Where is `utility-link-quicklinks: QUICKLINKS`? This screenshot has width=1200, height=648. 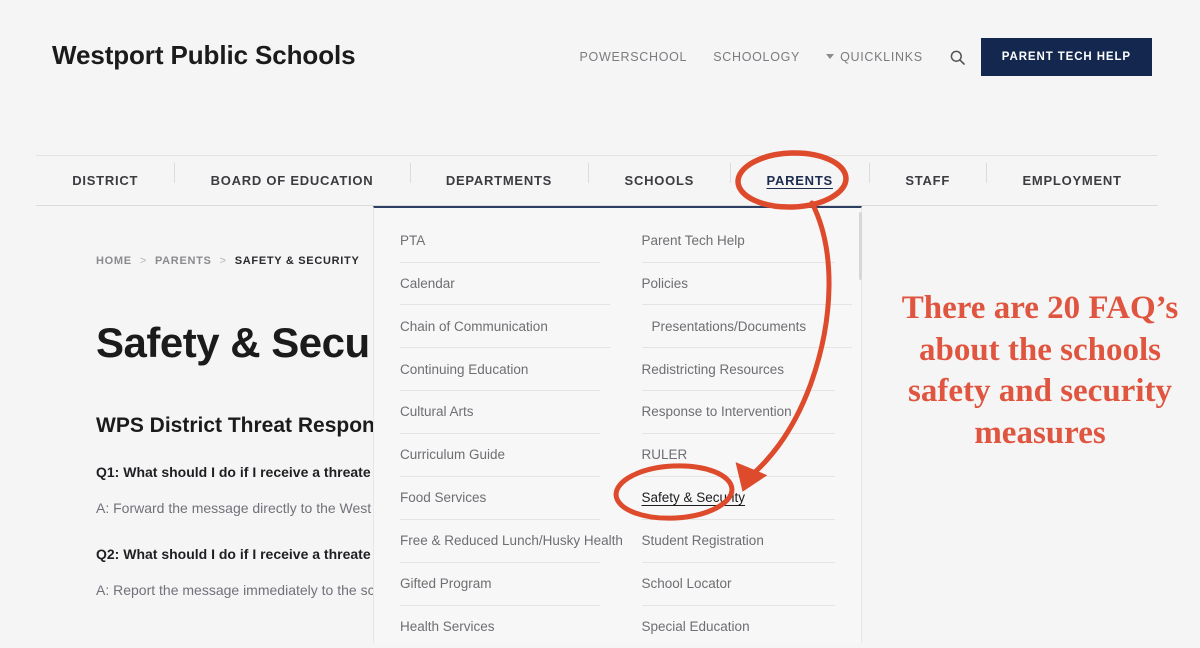
utility-link-quicklinks: QUICKLINKS is located at coordinates (874, 57).